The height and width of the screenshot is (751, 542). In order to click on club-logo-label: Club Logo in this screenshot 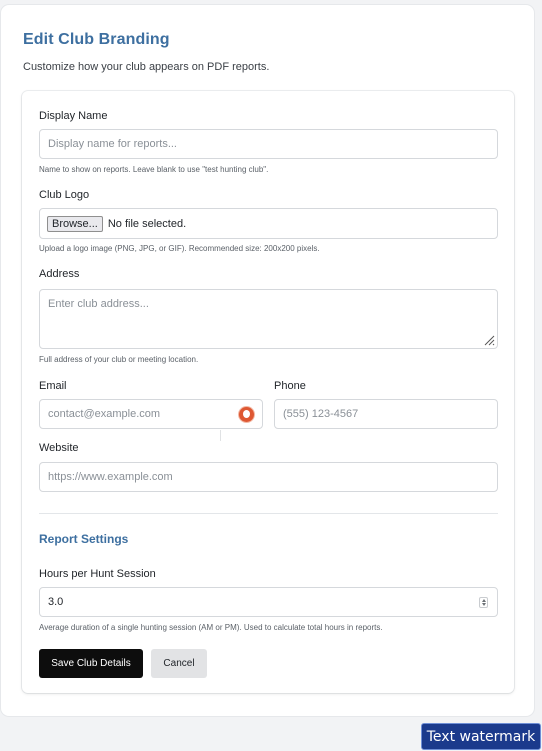, I will do `click(64, 195)`.